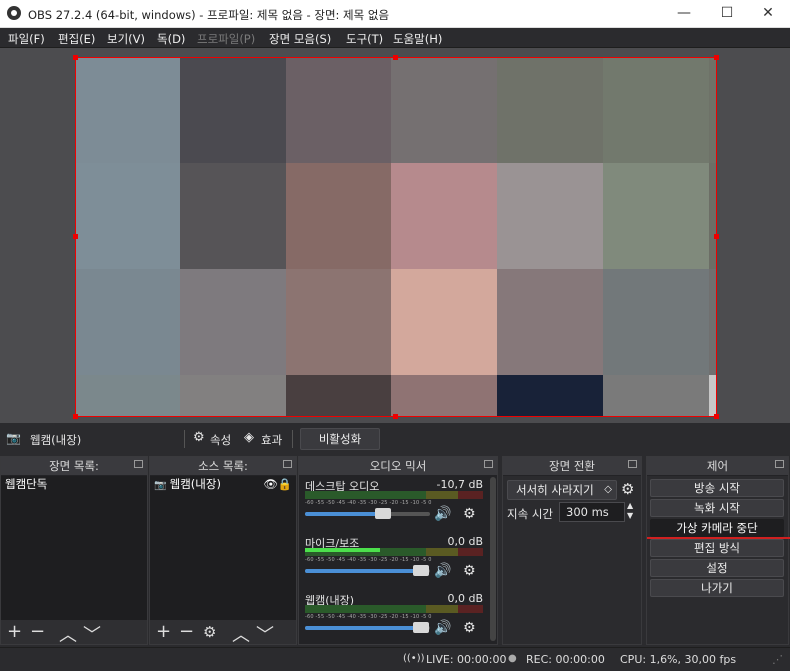 Image resolution: width=790 pixels, height=671 pixels. I want to click on lock-icon: 🔒, so click(285, 484).